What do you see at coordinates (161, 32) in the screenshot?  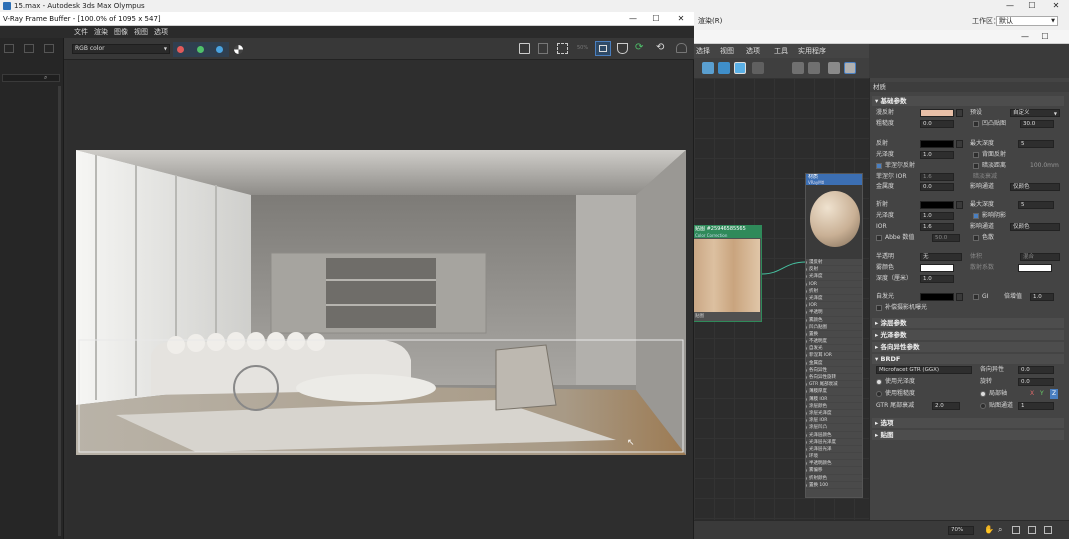 I see `vfb-menu-options: 选项` at bounding box center [161, 32].